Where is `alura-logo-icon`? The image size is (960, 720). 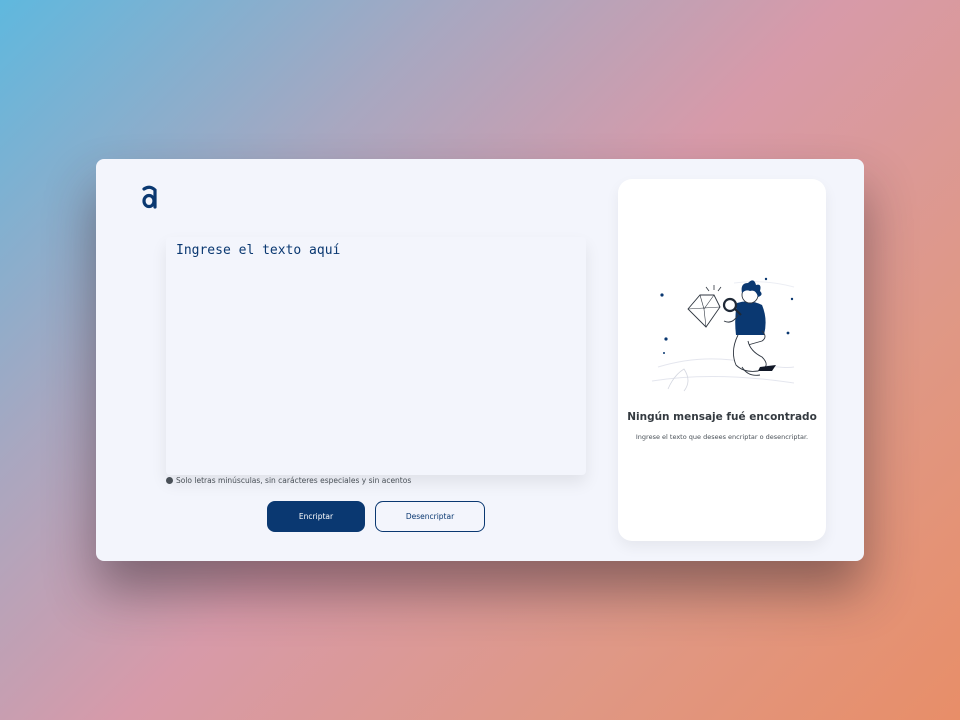
alura-logo-icon is located at coordinates (150, 198).